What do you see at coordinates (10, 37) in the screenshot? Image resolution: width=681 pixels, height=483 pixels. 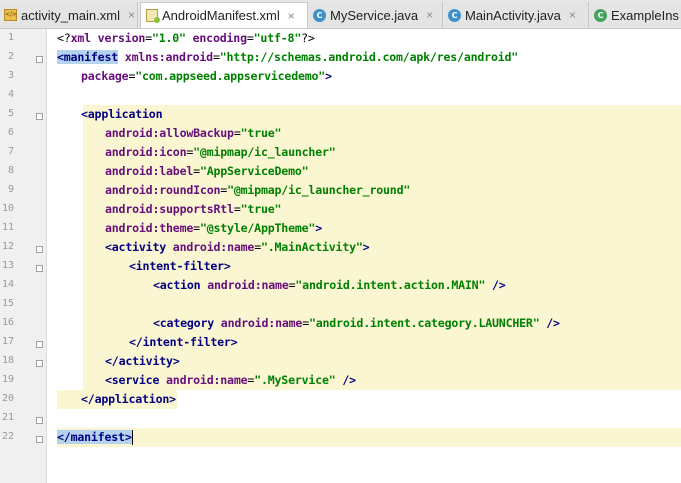 I see `line-number: 1` at bounding box center [10, 37].